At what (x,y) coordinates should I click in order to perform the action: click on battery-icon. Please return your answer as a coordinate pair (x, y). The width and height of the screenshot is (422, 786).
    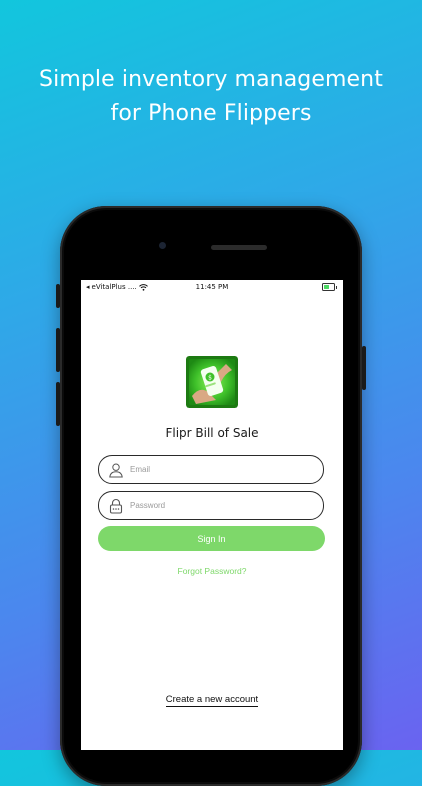
    Looking at the image, I should click on (329, 287).